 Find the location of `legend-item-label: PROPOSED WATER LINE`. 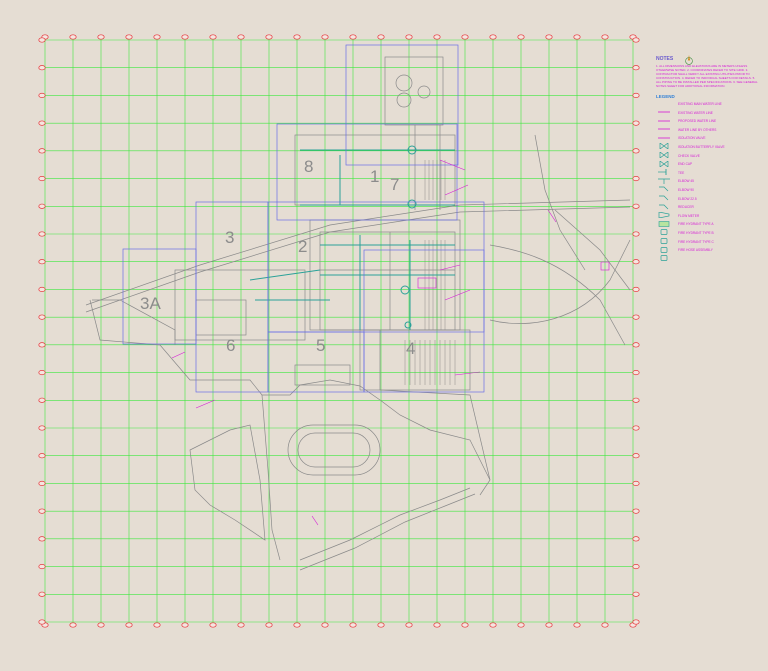

legend-item-label: PROPOSED WATER LINE is located at coordinates (697, 121).